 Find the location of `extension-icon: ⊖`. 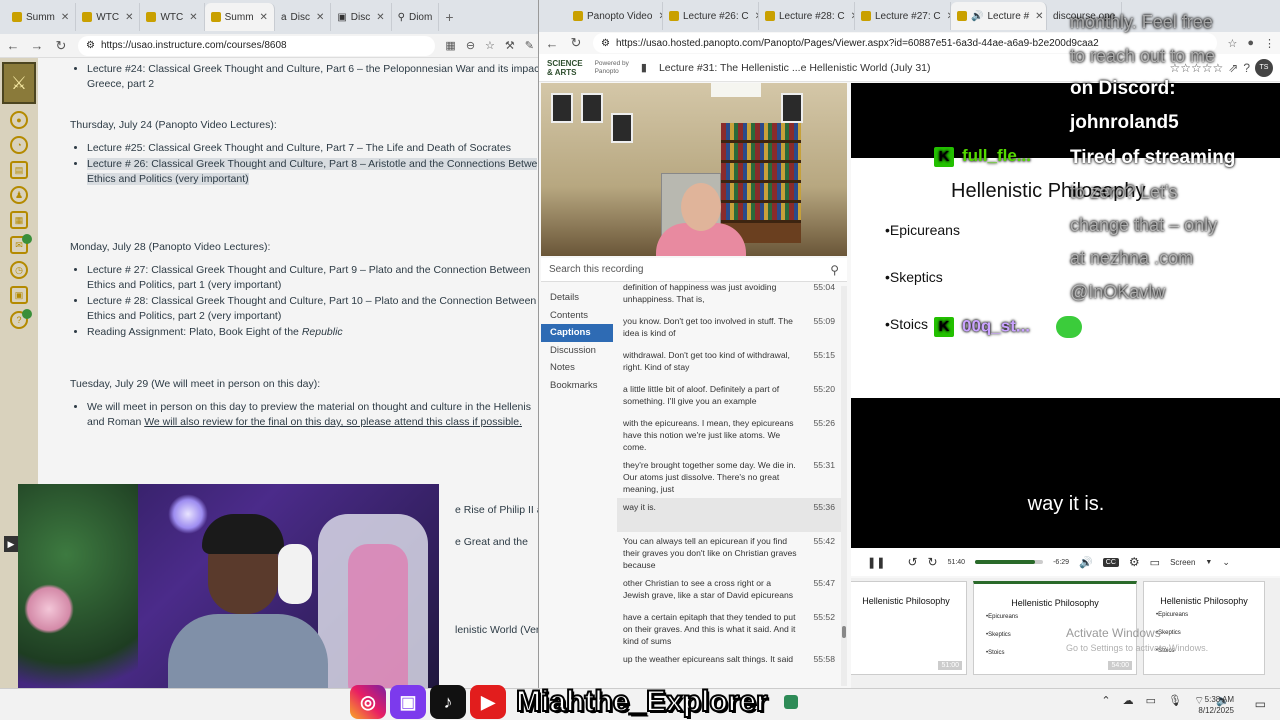

extension-icon: ⊖ is located at coordinates (470, 45).